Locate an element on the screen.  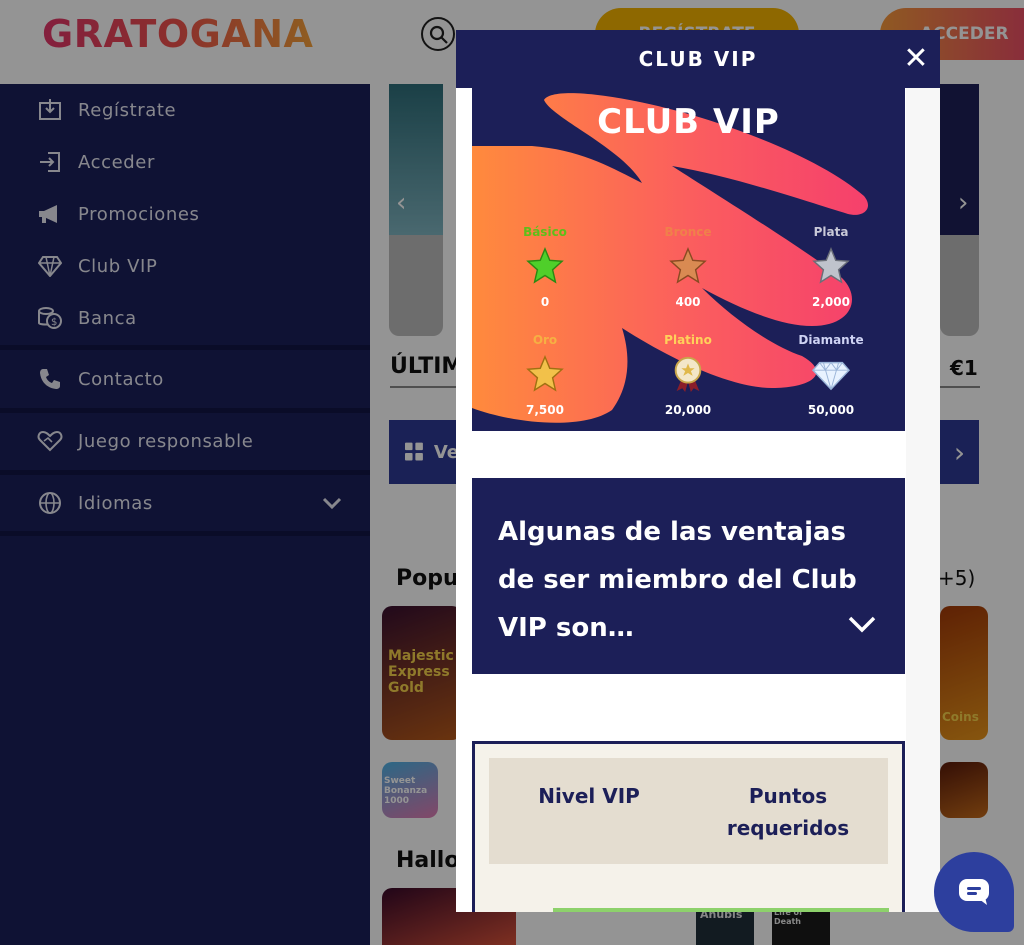
level-name: Diamante is located at coordinates (831, 340).